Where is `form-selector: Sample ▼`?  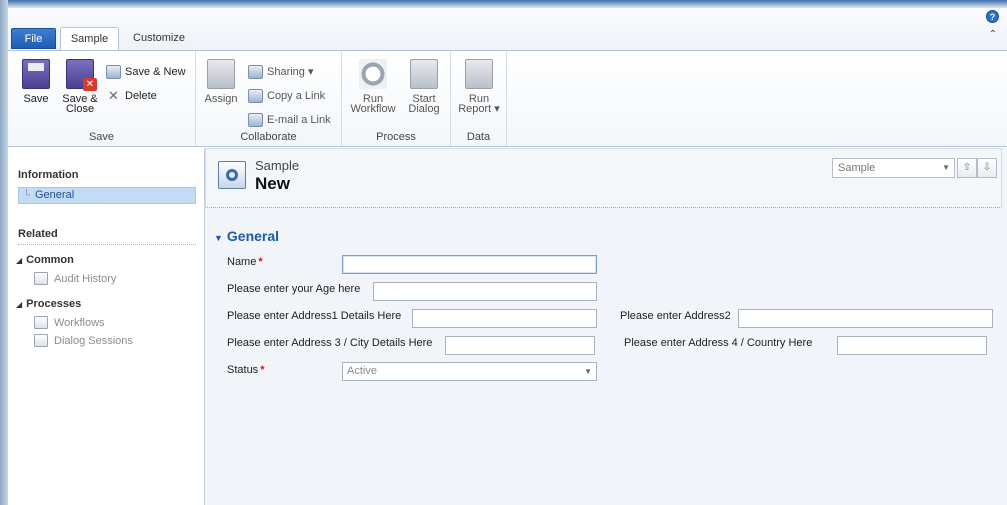 form-selector: Sample ▼ is located at coordinates (893, 168).